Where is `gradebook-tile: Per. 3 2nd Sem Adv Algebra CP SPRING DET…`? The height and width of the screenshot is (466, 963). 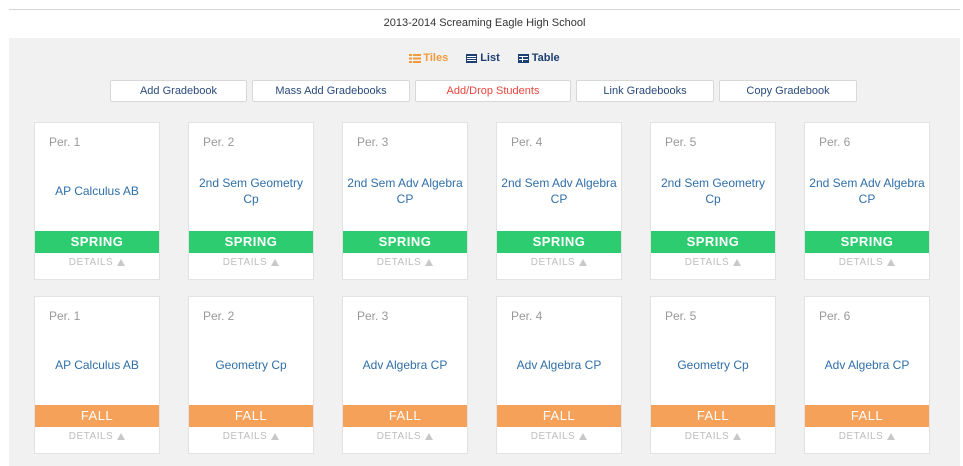 gradebook-tile: Per. 3 2nd Sem Adv Algebra CP SPRING DET… is located at coordinates (405, 201).